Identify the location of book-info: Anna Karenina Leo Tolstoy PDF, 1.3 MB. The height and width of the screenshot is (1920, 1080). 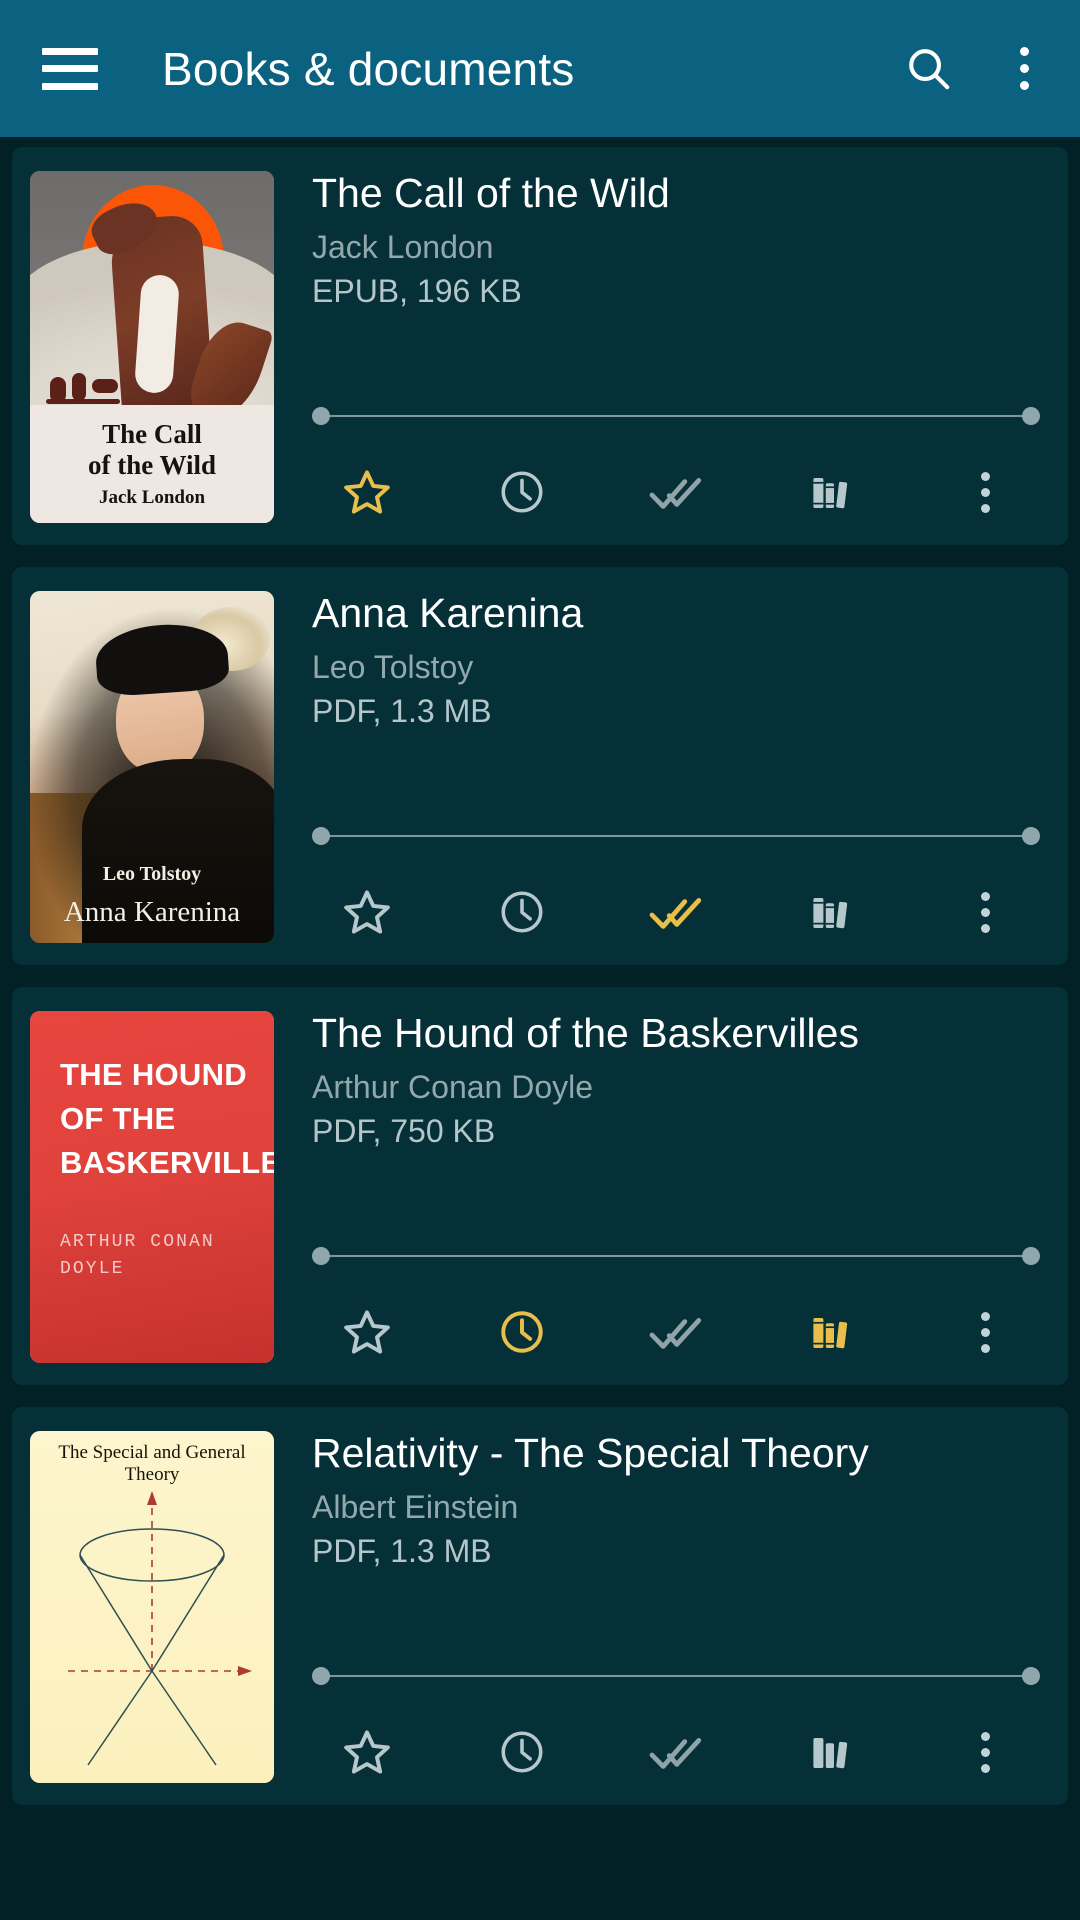
(660, 767).